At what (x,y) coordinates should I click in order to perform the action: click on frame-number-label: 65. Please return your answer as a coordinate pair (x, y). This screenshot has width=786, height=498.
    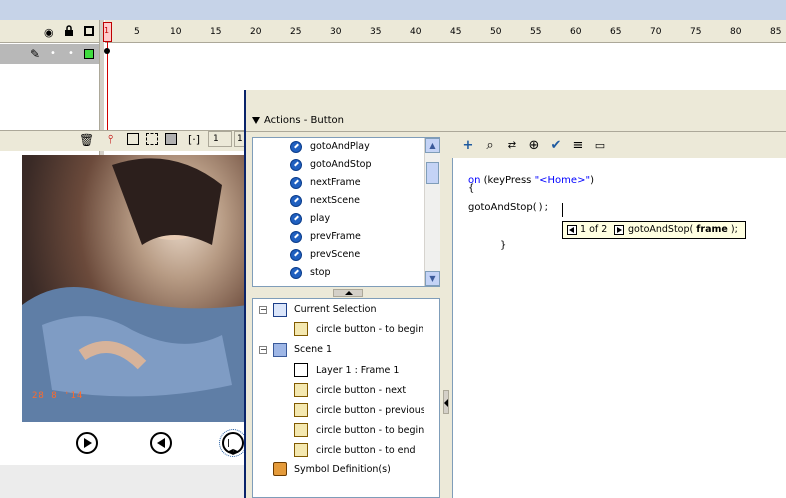
    Looking at the image, I should click on (616, 32).